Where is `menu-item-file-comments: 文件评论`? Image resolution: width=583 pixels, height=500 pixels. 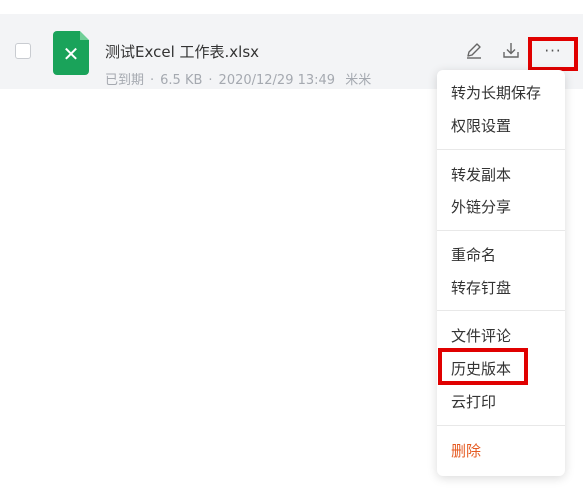 menu-item-file-comments: 文件评论 is located at coordinates (481, 335).